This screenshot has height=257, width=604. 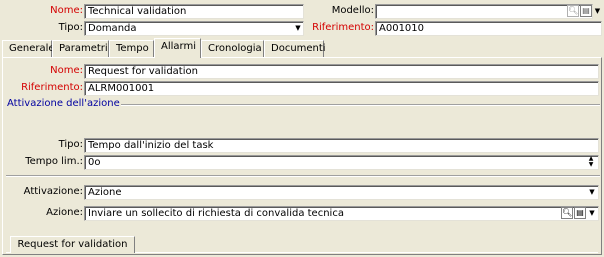 What do you see at coordinates (66, 70) in the screenshot?
I see `alarm-nome-label: Nome:` at bounding box center [66, 70].